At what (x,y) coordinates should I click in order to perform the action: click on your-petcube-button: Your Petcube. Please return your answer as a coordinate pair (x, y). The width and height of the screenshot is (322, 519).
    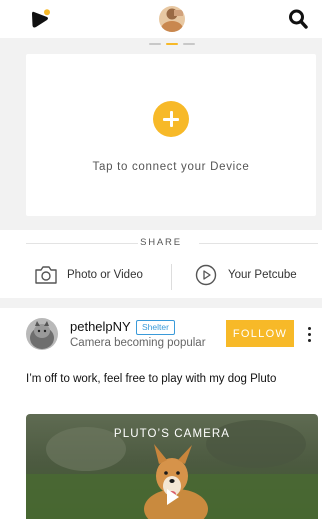
    Looking at the image, I should click on (246, 275).